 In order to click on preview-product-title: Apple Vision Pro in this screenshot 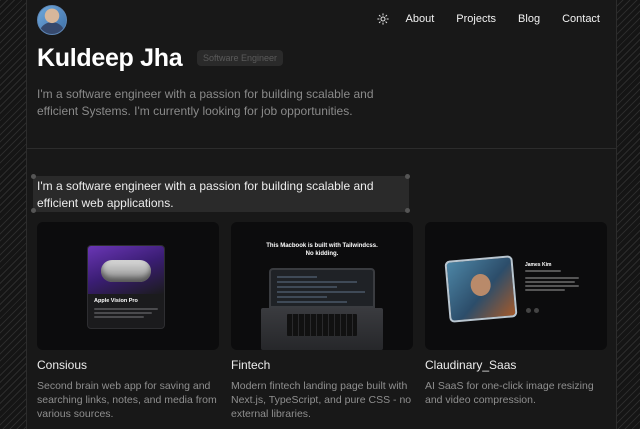, I will do `click(116, 301)`.